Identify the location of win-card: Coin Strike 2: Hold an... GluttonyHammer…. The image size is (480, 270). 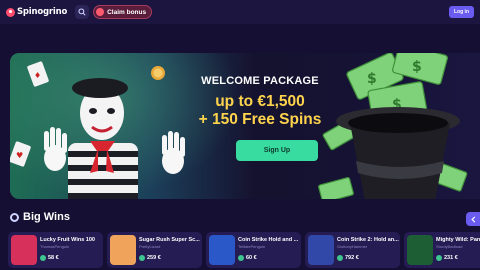
(352, 250).